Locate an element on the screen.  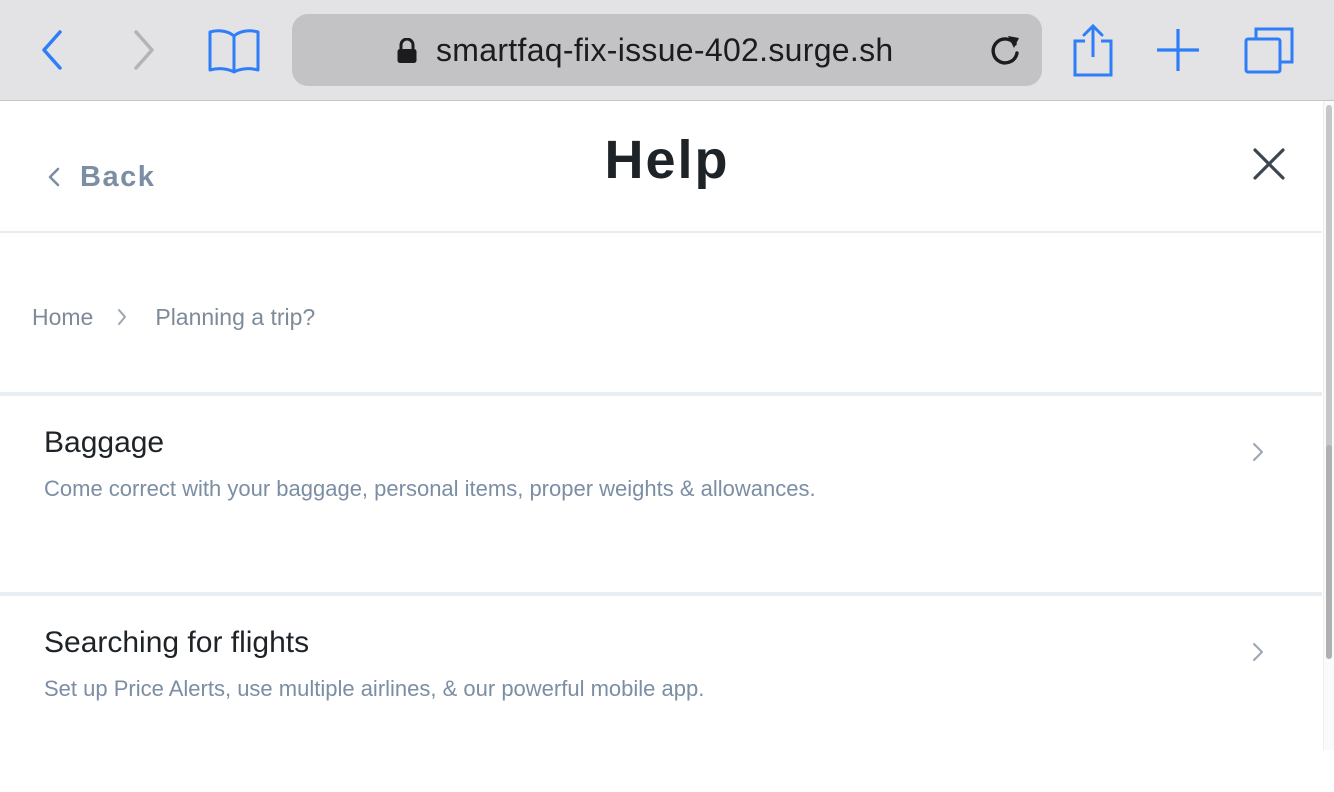
page-title: Help is located at coordinates (667, 160).